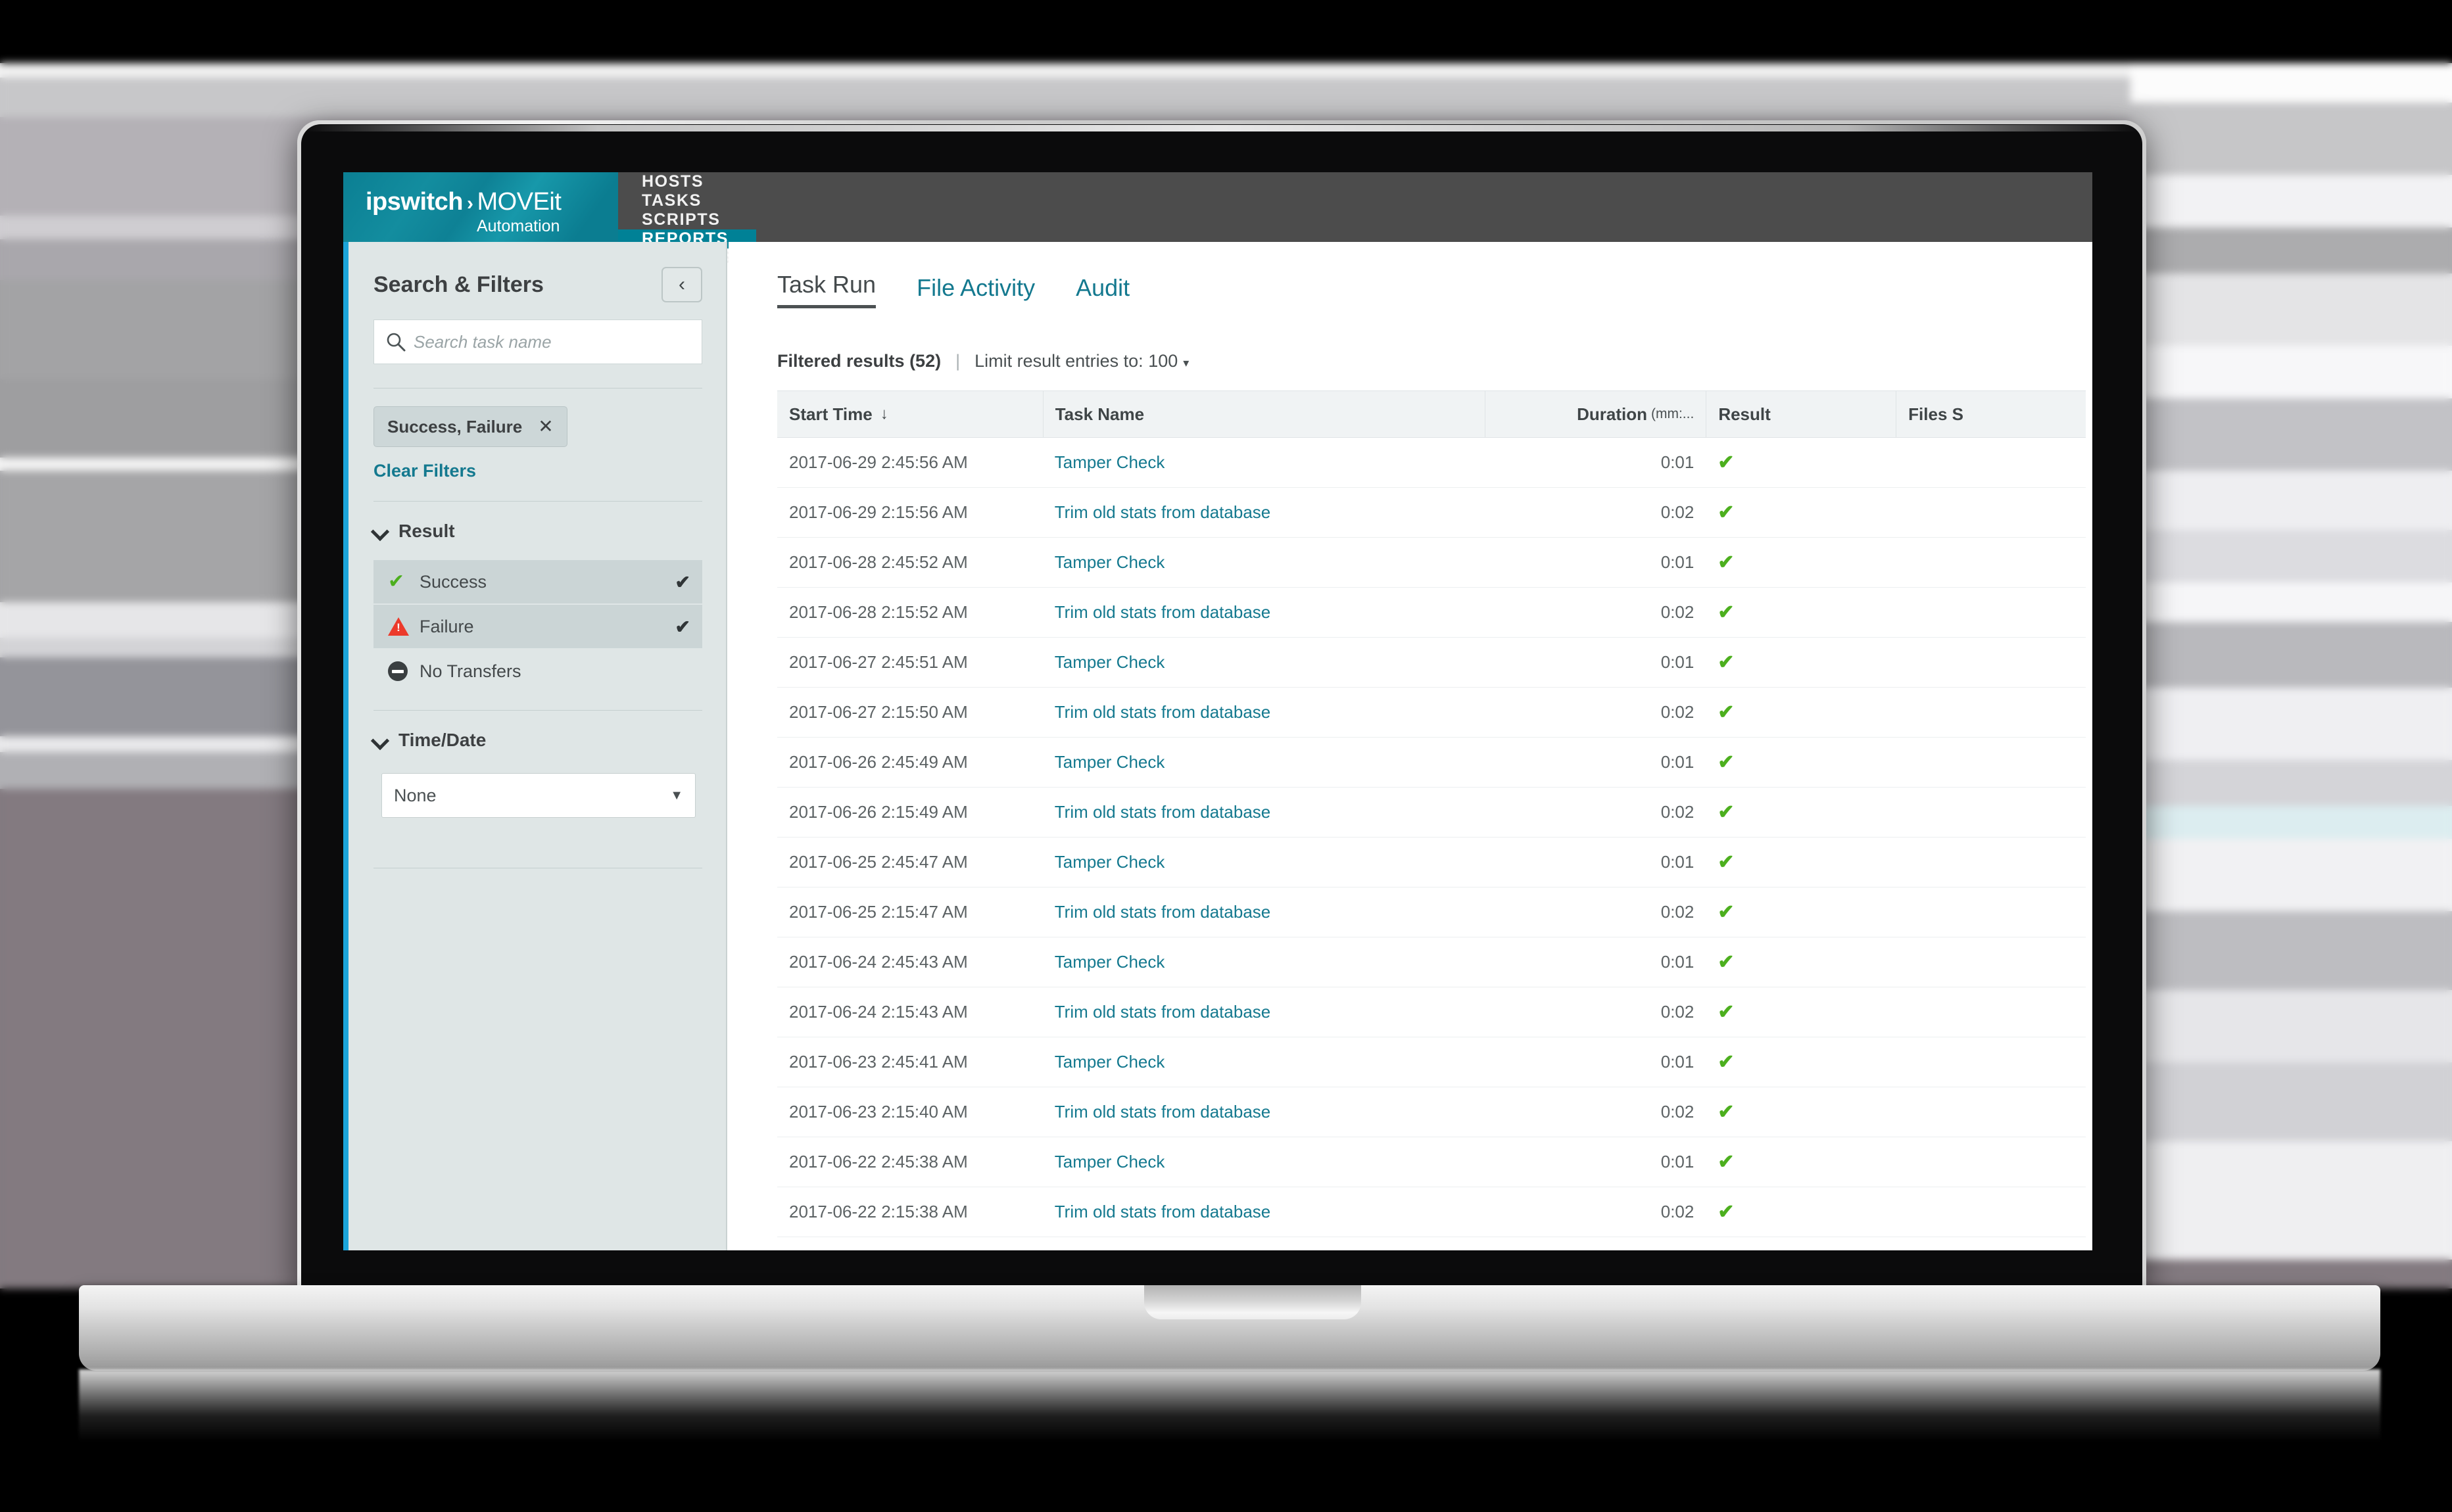  I want to click on table-row: 2017-06-29 2:45:56 AM Tamper Check 0:01 ✔, so click(1431, 463).